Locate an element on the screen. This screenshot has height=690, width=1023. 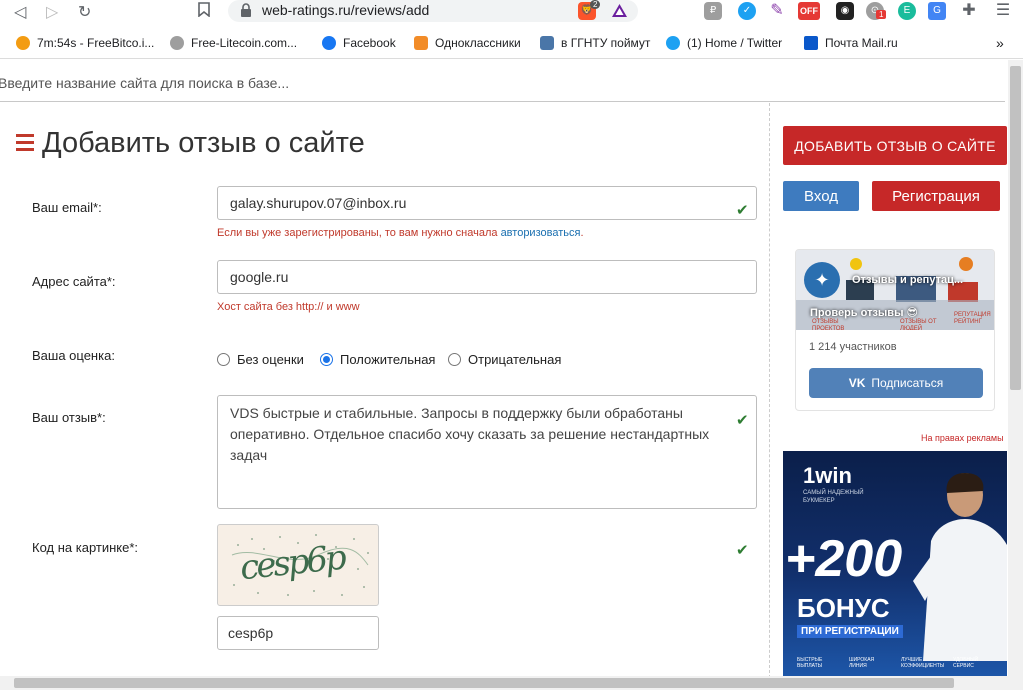
reload-icon: ↻ is located at coordinates (84, 12).